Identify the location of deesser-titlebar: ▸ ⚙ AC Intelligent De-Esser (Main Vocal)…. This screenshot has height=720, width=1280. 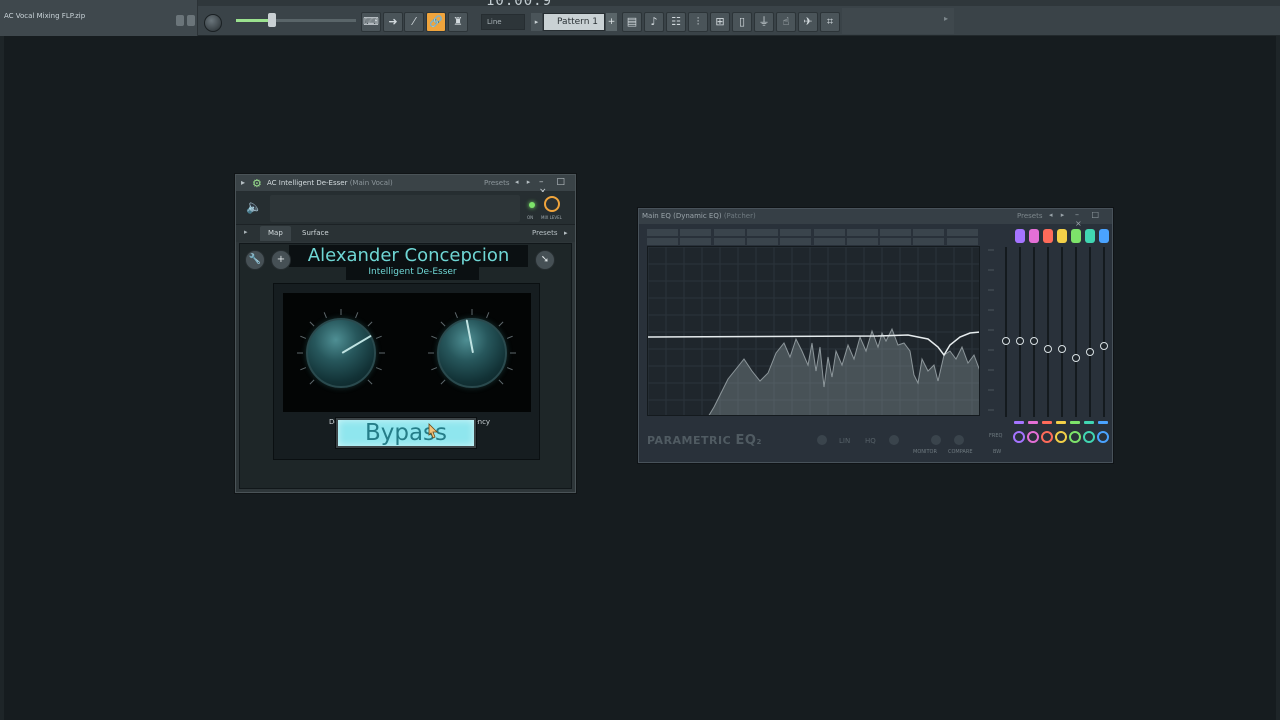
(405, 186).